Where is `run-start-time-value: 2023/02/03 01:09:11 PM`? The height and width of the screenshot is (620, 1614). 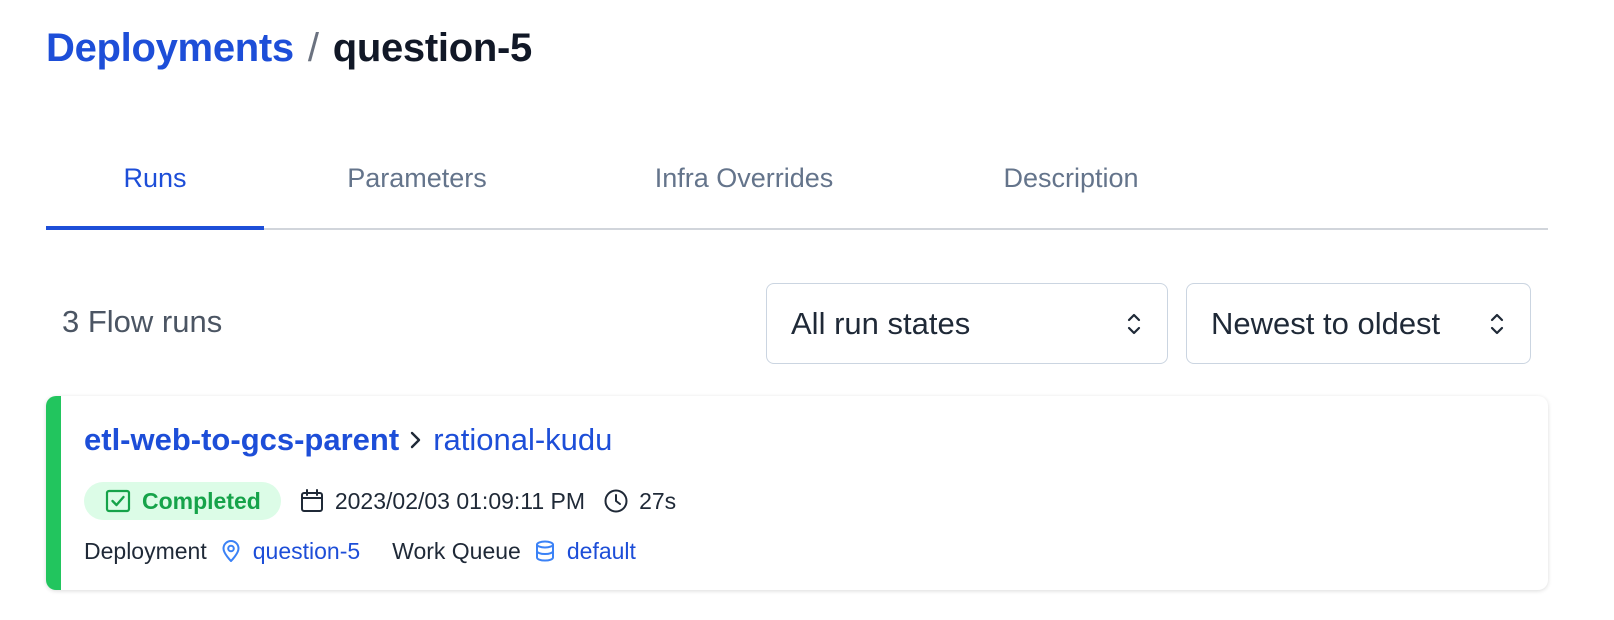
run-start-time-value: 2023/02/03 01:09:11 PM is located at coordinates (460, 500).